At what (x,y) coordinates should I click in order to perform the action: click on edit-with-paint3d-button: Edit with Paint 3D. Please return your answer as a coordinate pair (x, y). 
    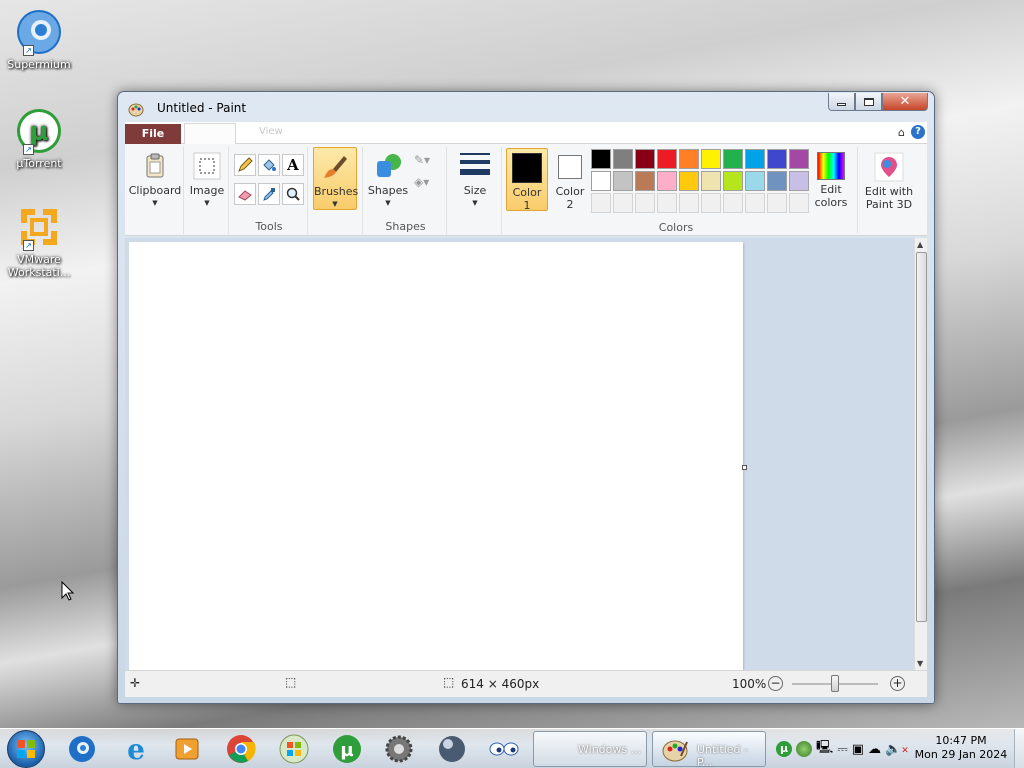
    Looking at the image, I should click on (889, 179).